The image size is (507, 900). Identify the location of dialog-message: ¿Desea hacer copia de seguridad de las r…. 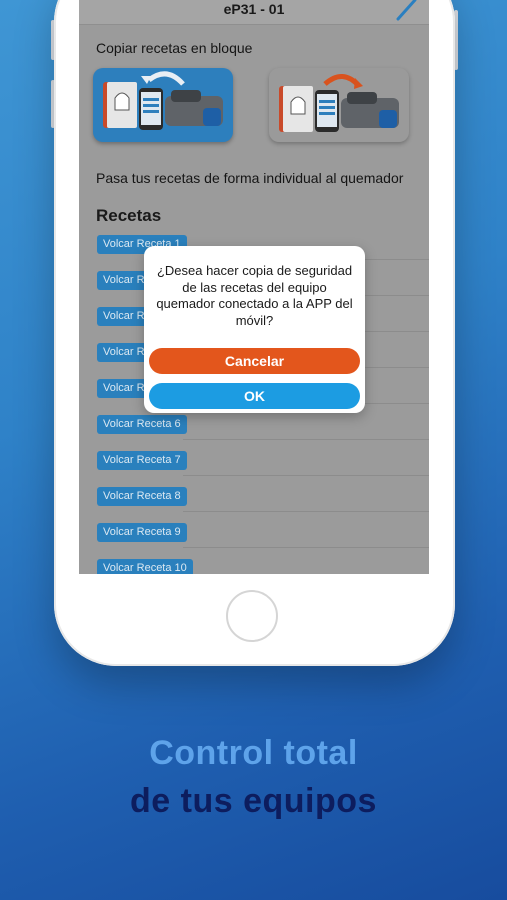
(254, 295).